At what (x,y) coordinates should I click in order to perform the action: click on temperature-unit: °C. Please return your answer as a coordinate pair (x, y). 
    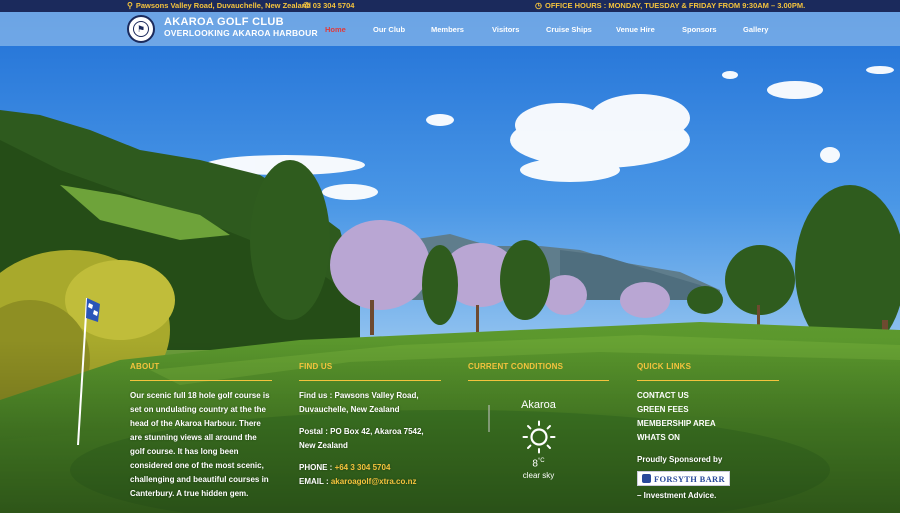
    Looking at the image, I should click on (541, 461).